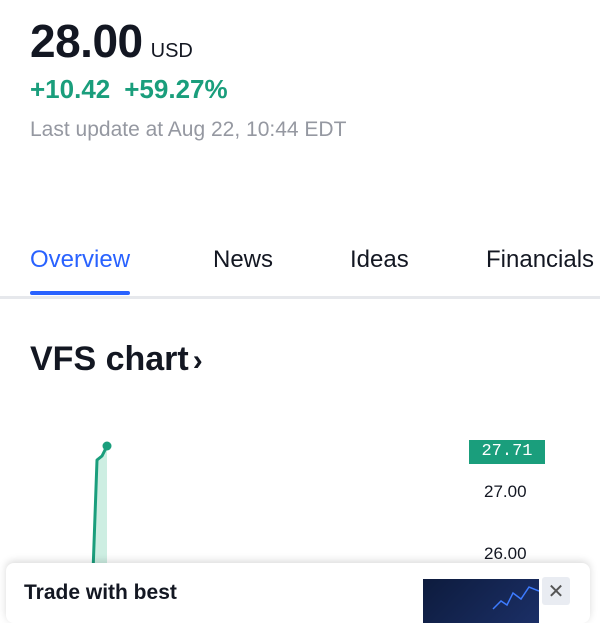  I want to click on price-change: +10.42 +59.27%, so click(129, 89).